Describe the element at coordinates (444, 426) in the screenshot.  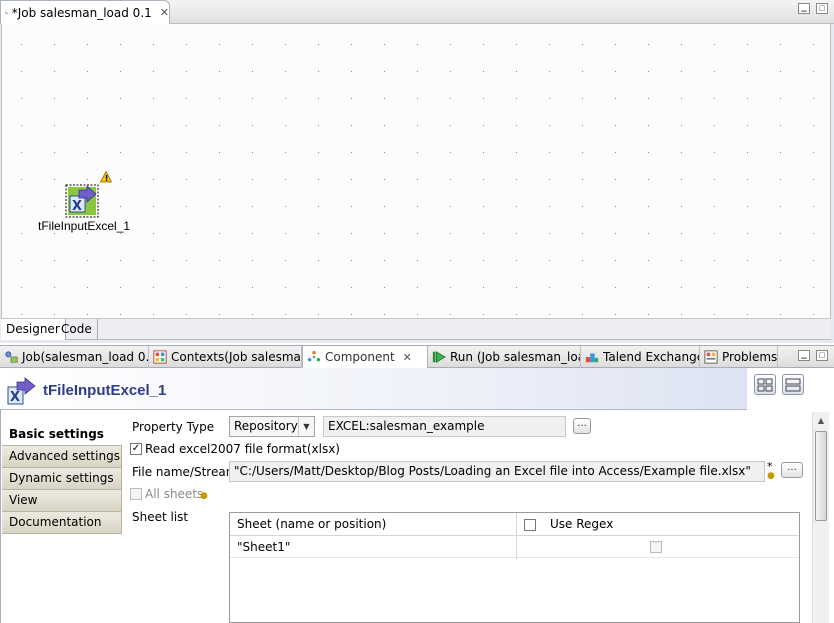
I see `repository-field: EXCEL:salesman_example` at that location.